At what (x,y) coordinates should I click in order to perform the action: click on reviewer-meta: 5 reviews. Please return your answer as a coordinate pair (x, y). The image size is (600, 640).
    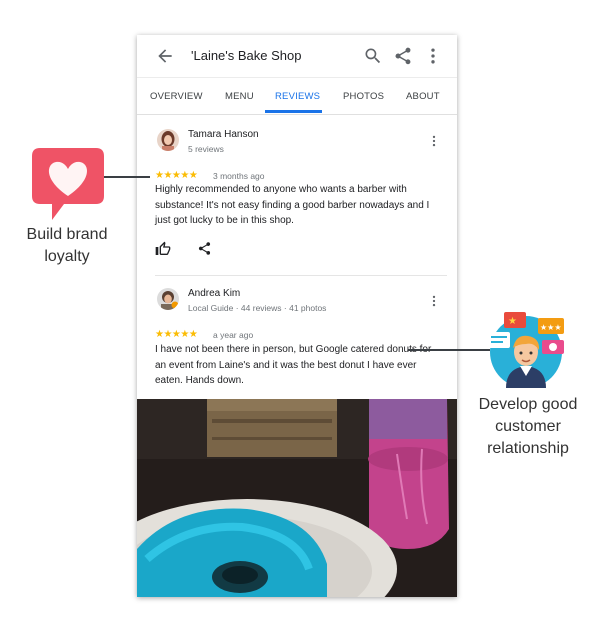
    Looking at the image, I should click on (206, 149).